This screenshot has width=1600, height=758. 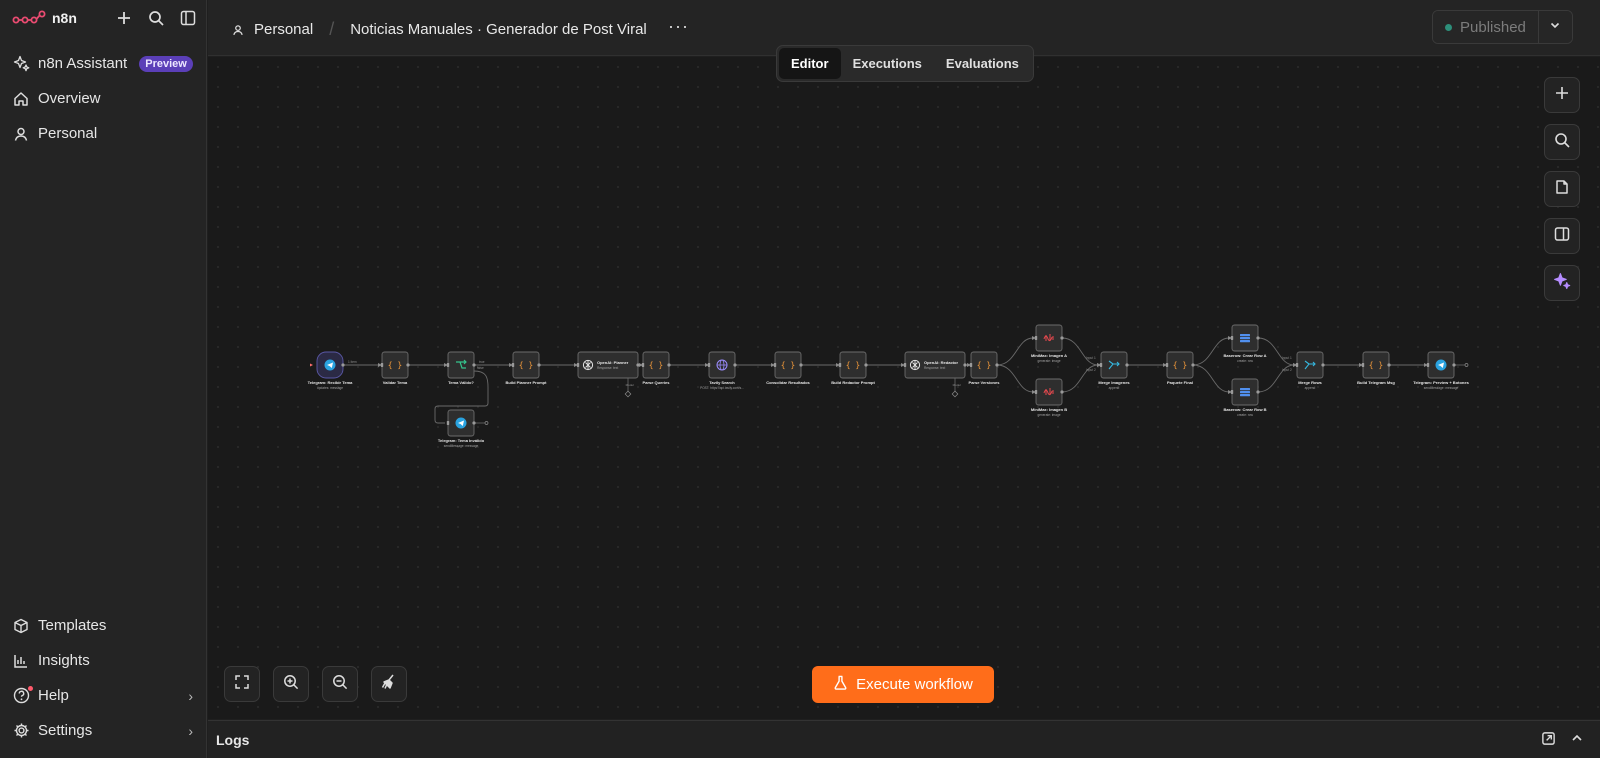 What do you see at coordinates (188, 18) in the screenshot?
I see `panel-toggle-icon` at bounding box center [188, 18].